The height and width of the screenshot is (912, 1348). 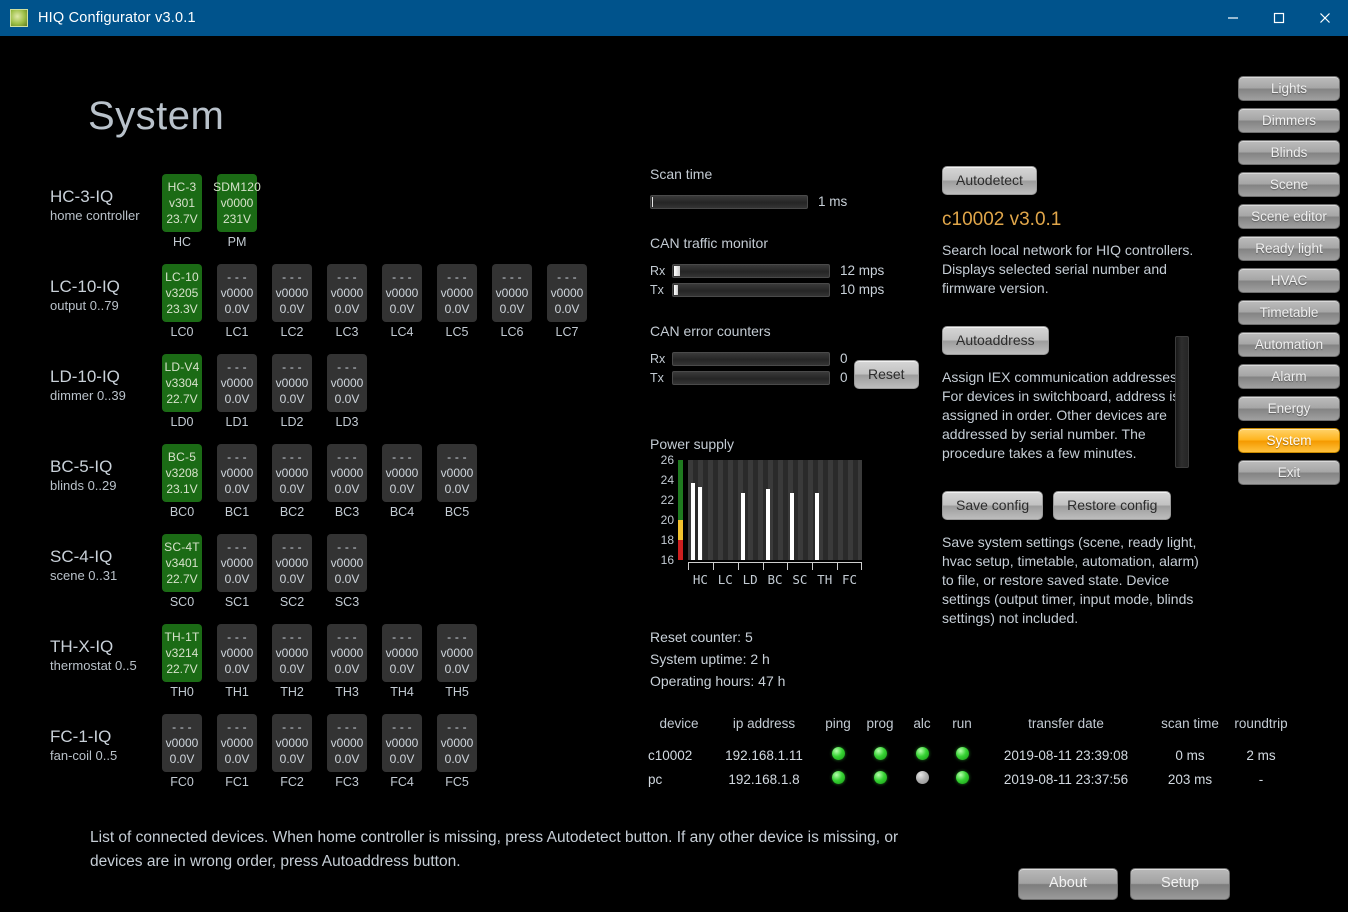 I want to click on device-tile: - - - v0000 0.0V LC3, so click(x=347, y=301).